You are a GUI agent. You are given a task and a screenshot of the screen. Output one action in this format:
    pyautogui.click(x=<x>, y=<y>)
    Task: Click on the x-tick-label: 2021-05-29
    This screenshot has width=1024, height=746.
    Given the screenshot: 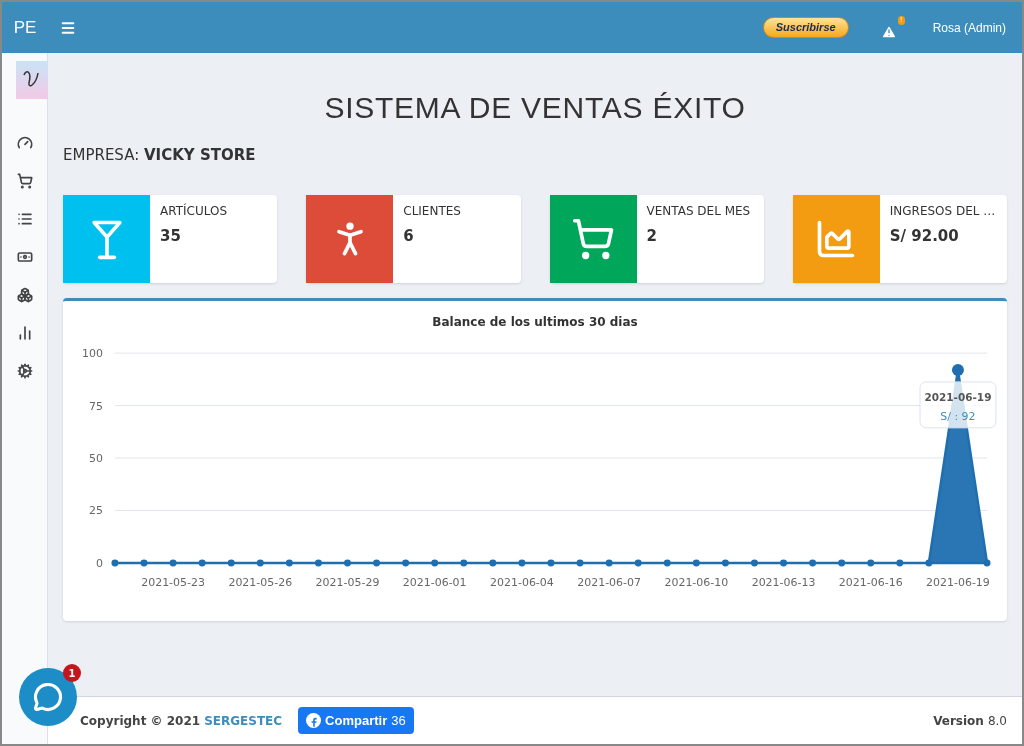 What is the action you would take?
    pyautogui.click(x=347, y=582)
    